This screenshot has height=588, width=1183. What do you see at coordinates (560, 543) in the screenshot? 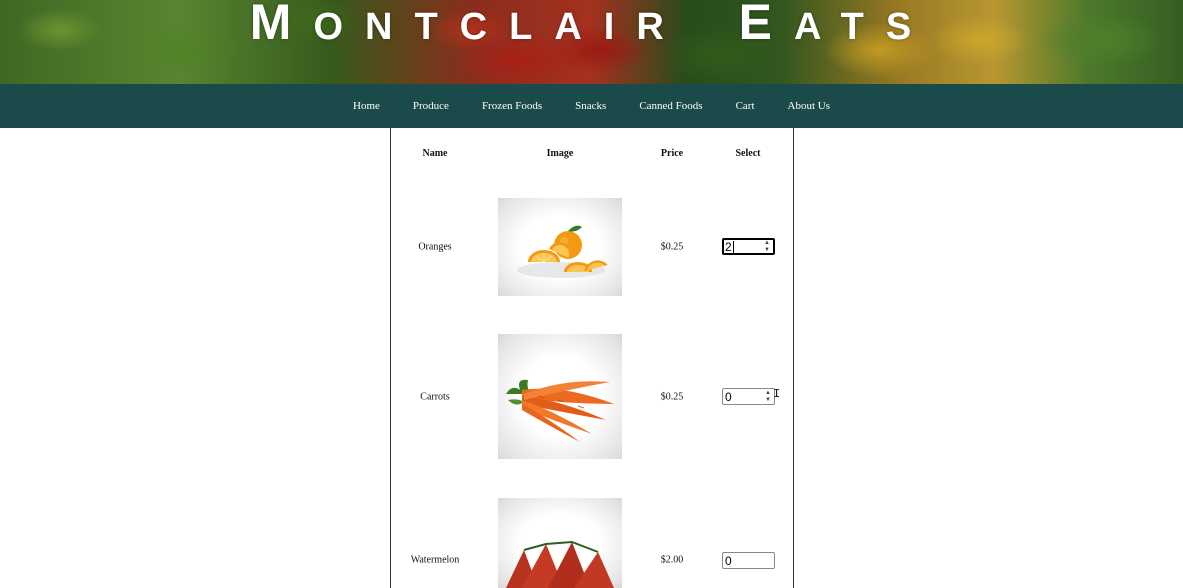
I see `watermelon-image` at bounding box center [560, 543].